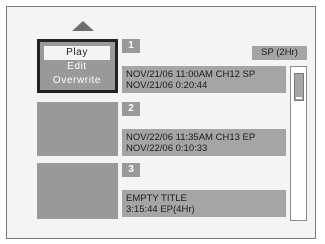  I want to click on title-1-line2: NOV/21/06 0:20:44, so click(167, 85).